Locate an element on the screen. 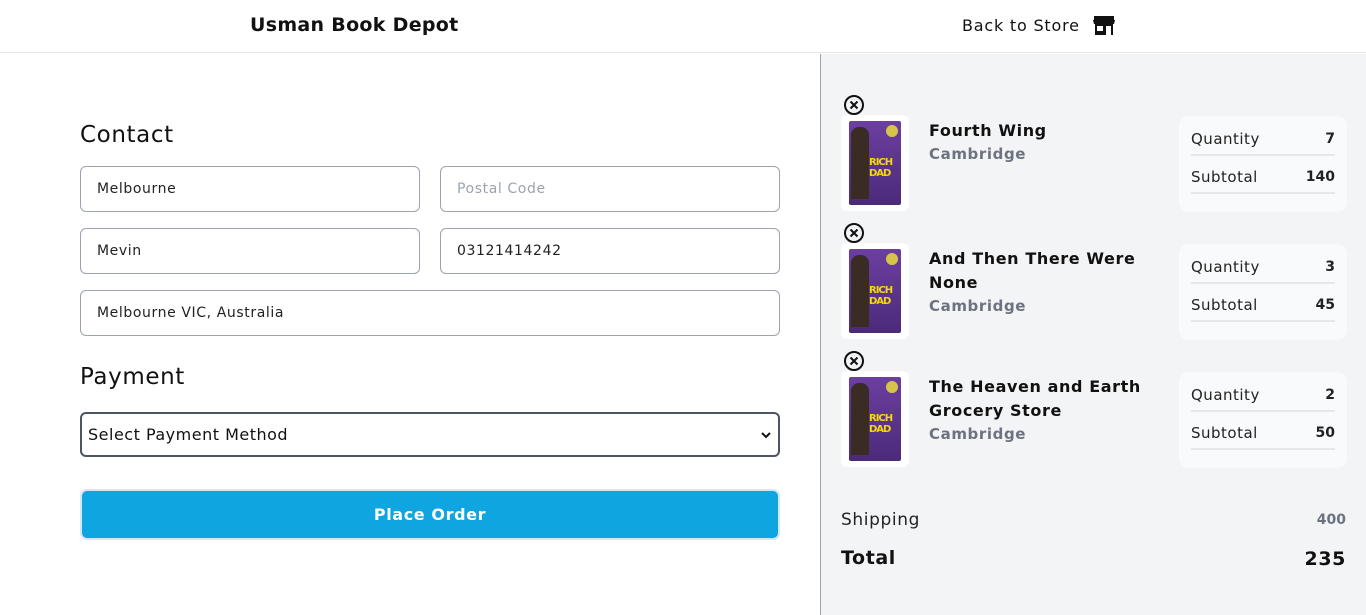 Image resolution: width=1366 pixels, height=615 pixels. subtotal-row: Subtotal 140 is located at coordinates (1263, 178).